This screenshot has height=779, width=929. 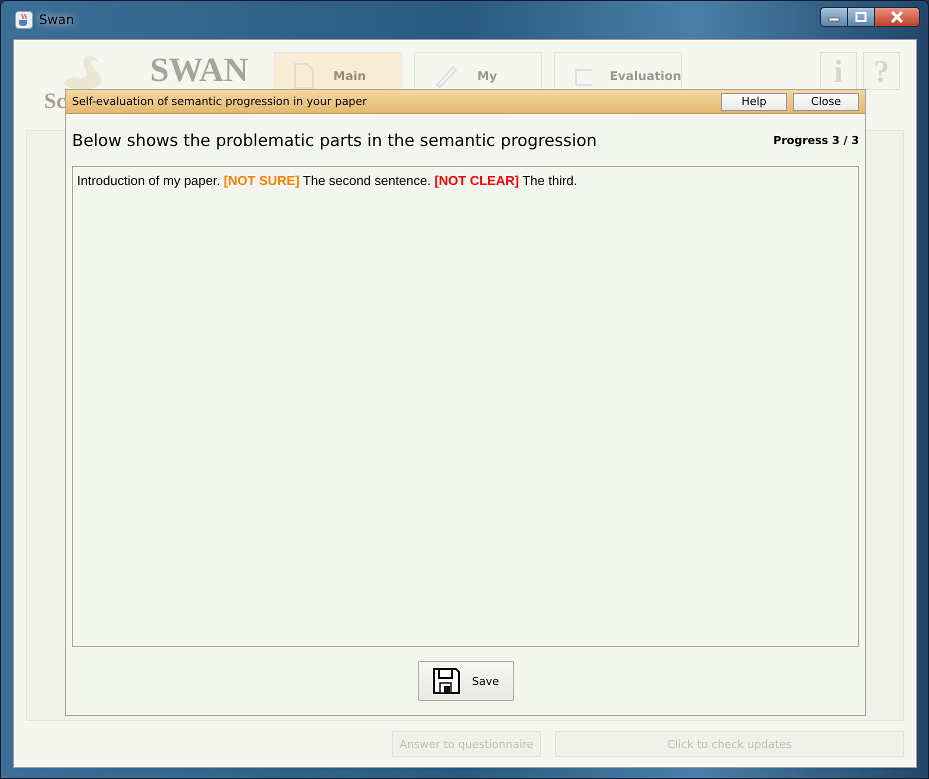 What do you see at coordinates (881, 71) in the screenshot?
I see `question-mark-button: ?` at bounding box center [881, 71].